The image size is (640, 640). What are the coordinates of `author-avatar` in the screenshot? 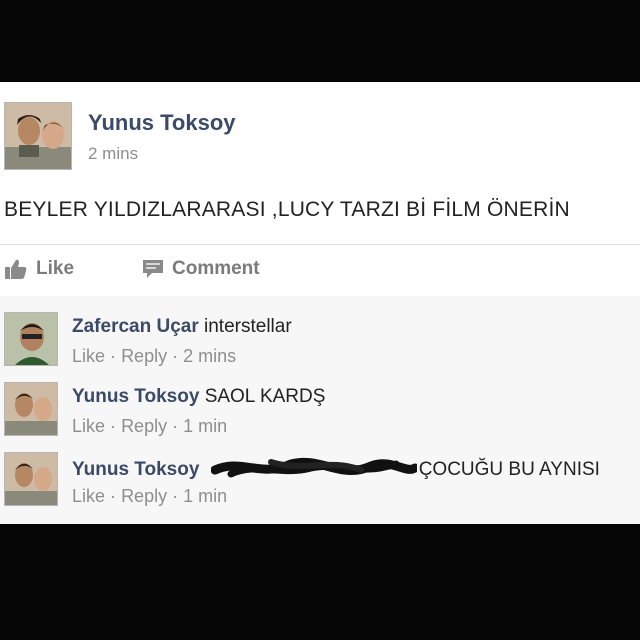 It's located at (38, 136).